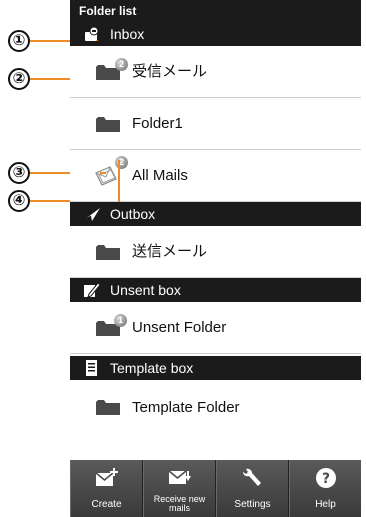 The height and width of the screenshot is (517, 366). I want to click on help-button: ? Help, so click(325, 488).